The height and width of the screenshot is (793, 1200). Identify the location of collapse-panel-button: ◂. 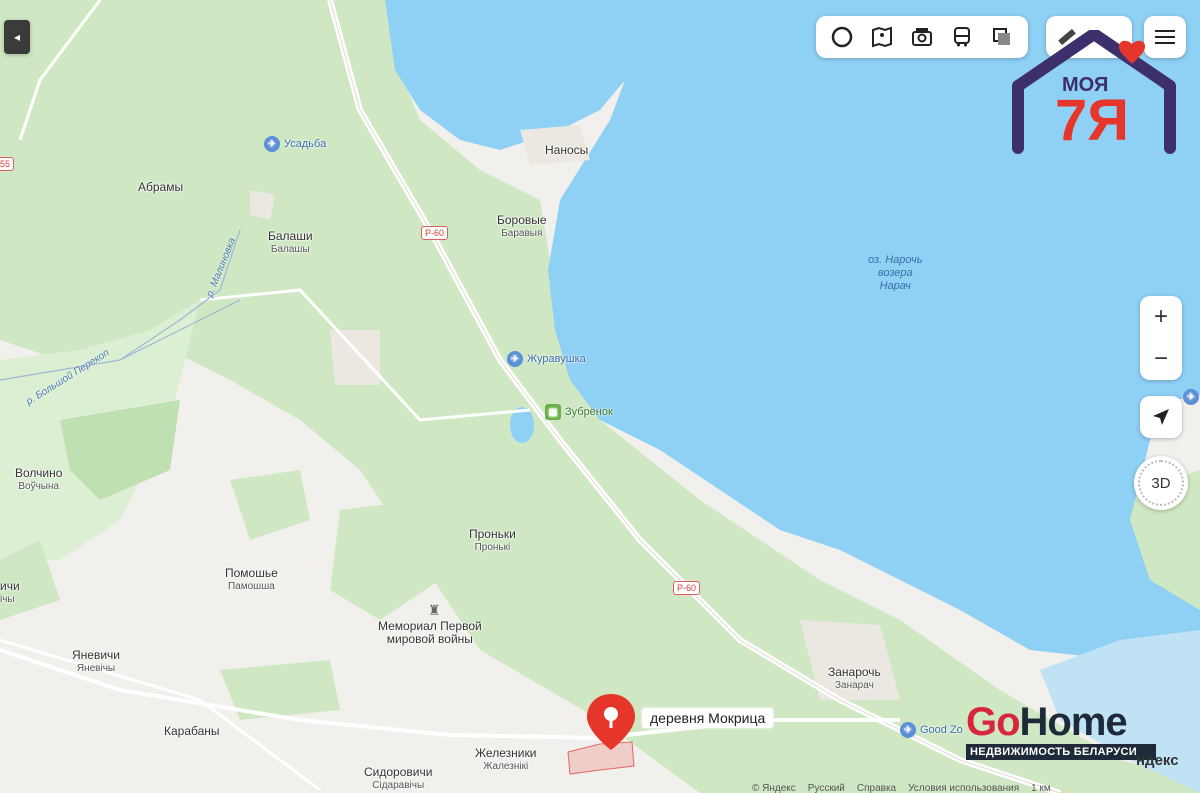
(17, 37).